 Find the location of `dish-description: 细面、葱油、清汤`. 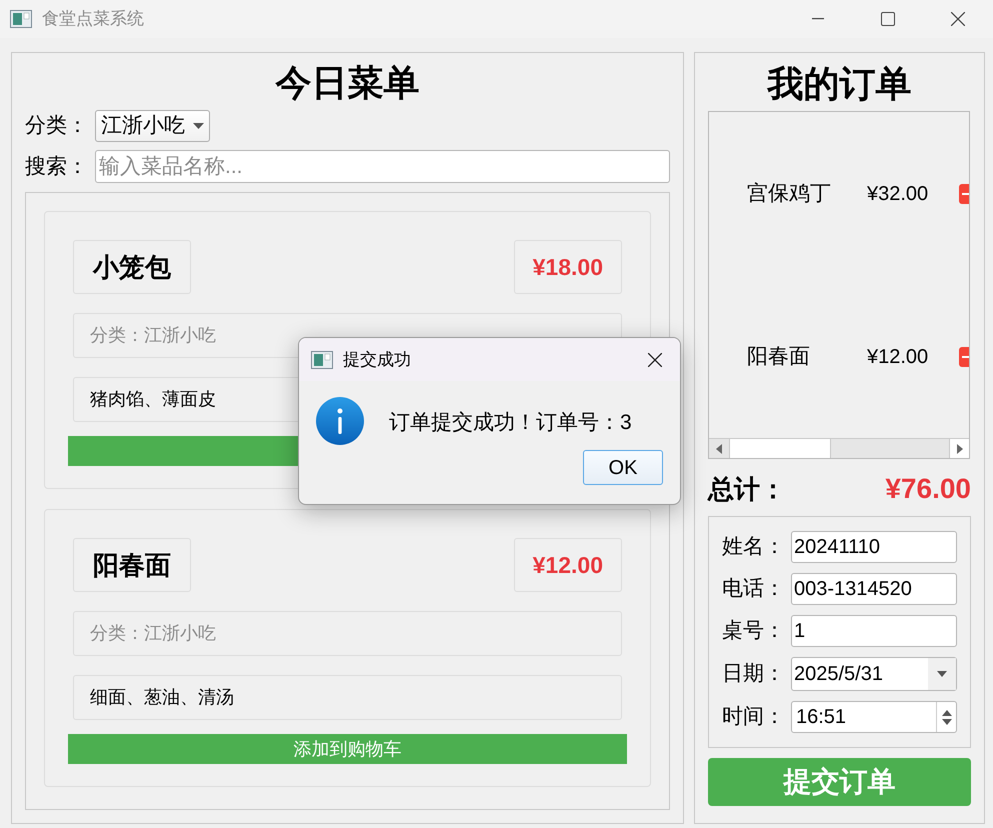

dish-description: 细面、葱油、清汤 is located at coordinates (347, 697).